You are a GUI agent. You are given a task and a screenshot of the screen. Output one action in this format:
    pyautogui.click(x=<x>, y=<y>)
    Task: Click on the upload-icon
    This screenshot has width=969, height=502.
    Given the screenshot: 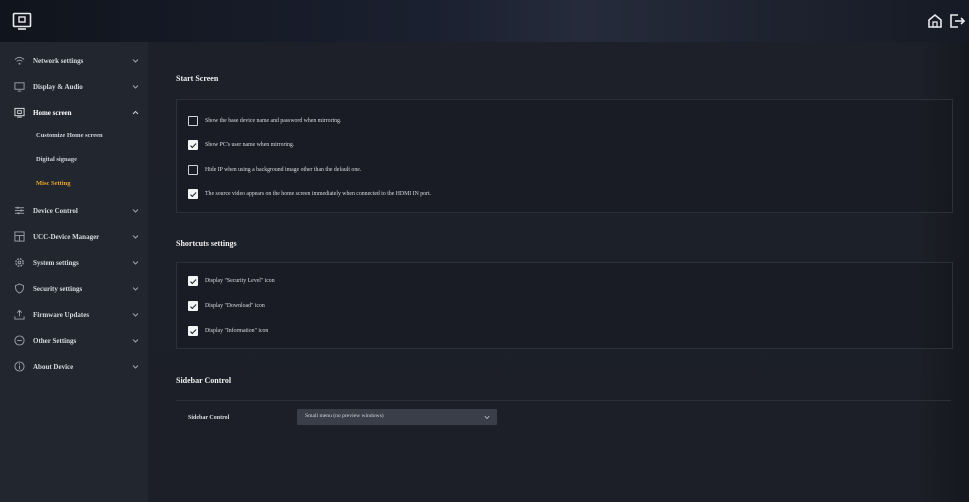 What is the action you would take?
    pyautogui.click(x=19, y=314)
    